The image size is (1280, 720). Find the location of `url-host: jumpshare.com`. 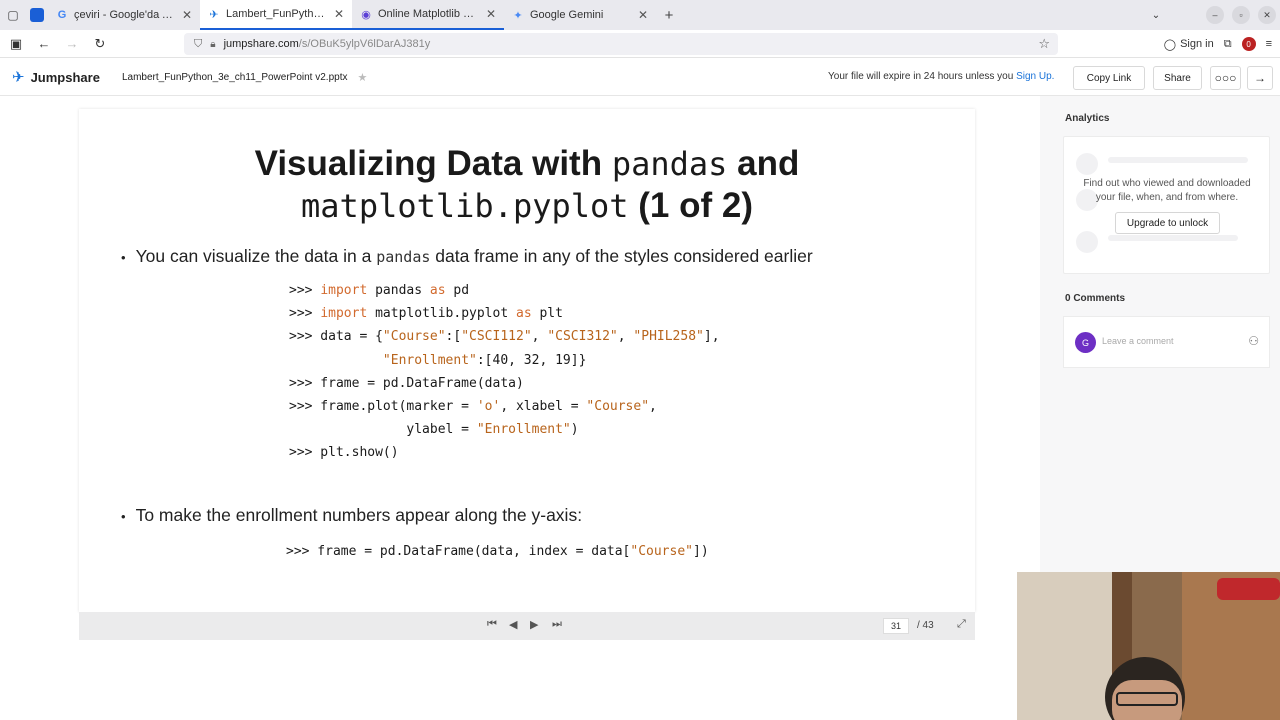

url-host: jumpshare.com is located at coordinates (261, 44).